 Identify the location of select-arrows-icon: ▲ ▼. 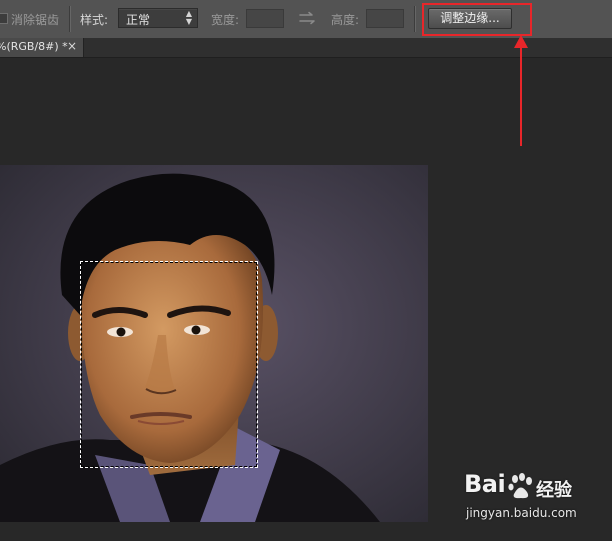
(188, 17).